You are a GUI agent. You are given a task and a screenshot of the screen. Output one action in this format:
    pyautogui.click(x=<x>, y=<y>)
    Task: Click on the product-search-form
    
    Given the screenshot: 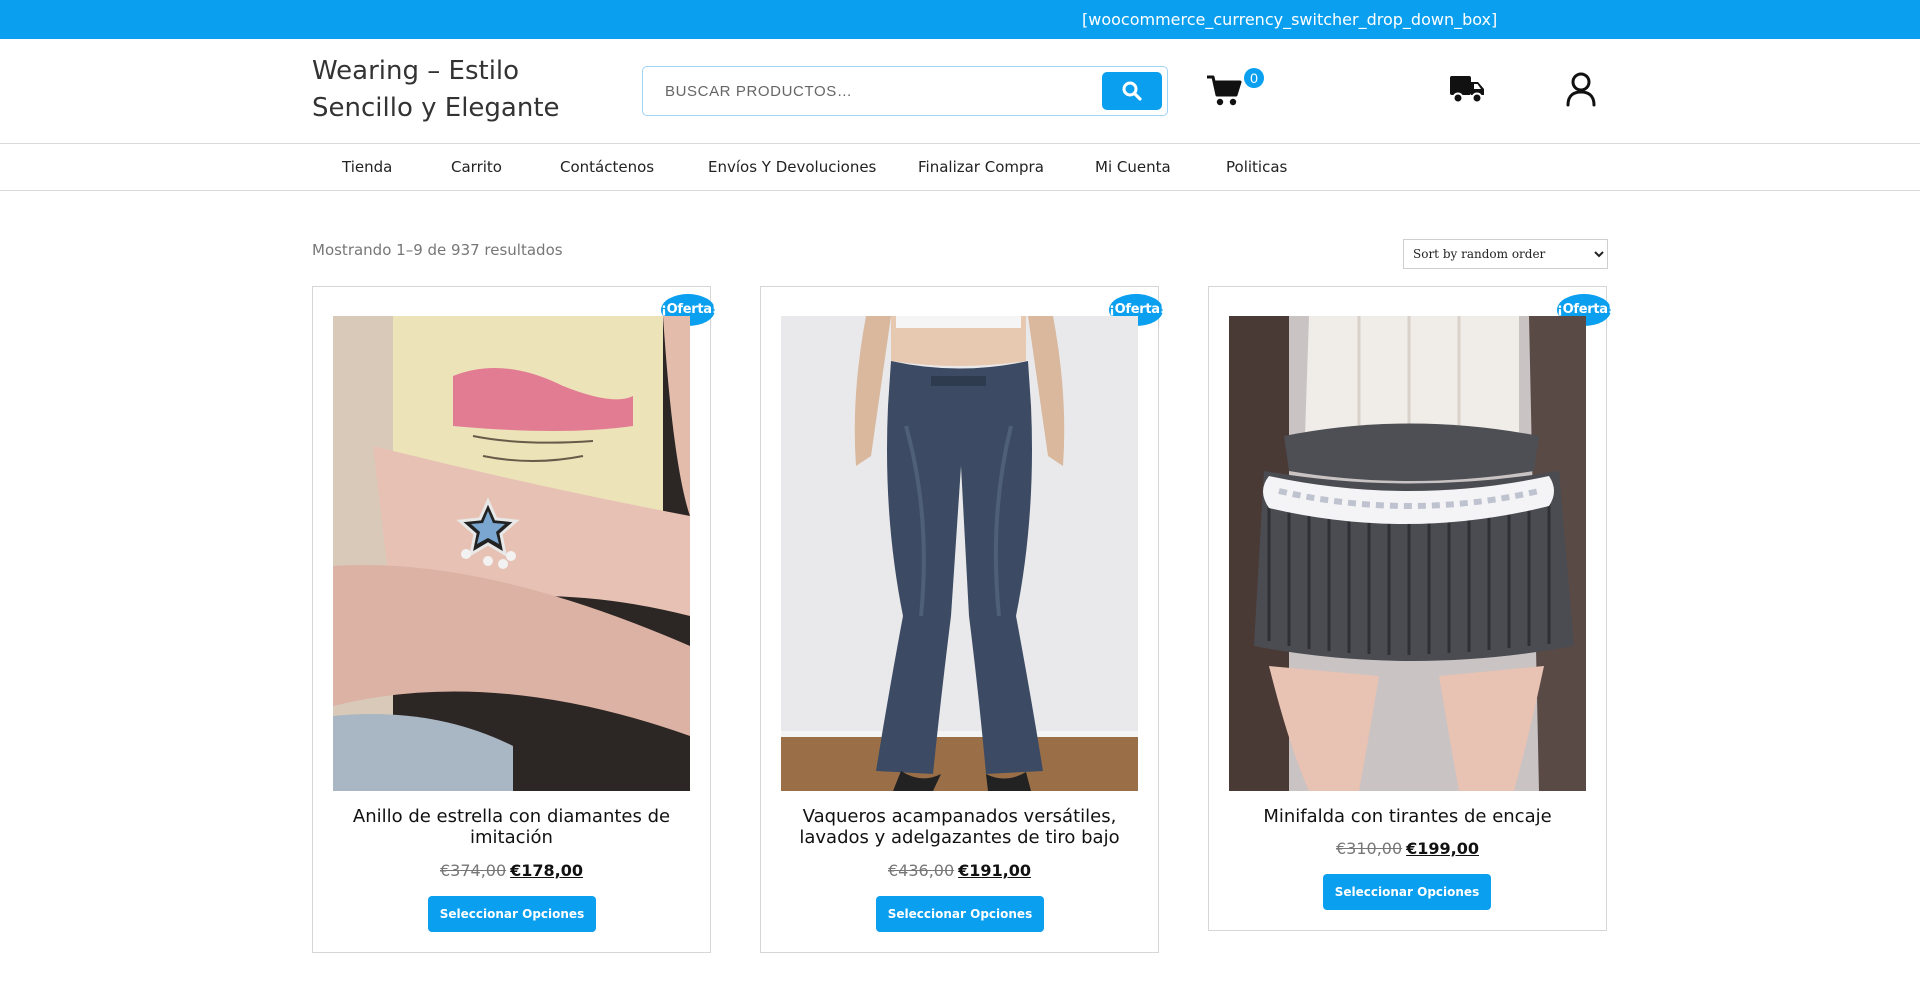 What is the action you would take?
    pyautogui.click(x=905, y=91)
    